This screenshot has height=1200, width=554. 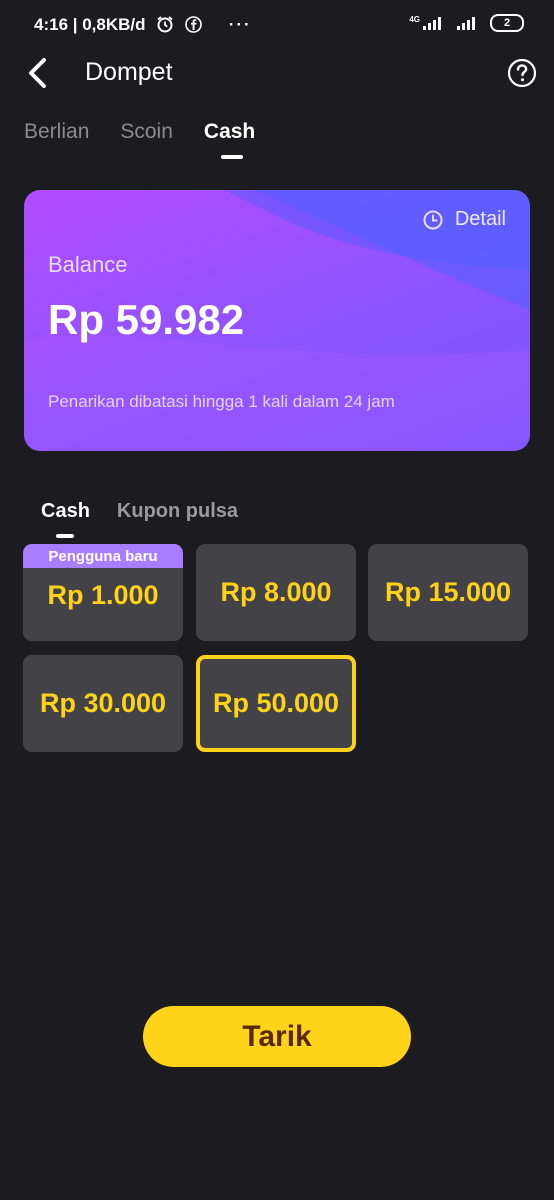 What do you see at coordinates (65, 511) in the screenshot?
I see `subtab-cash: Cash` at bounding box center [65, 511].